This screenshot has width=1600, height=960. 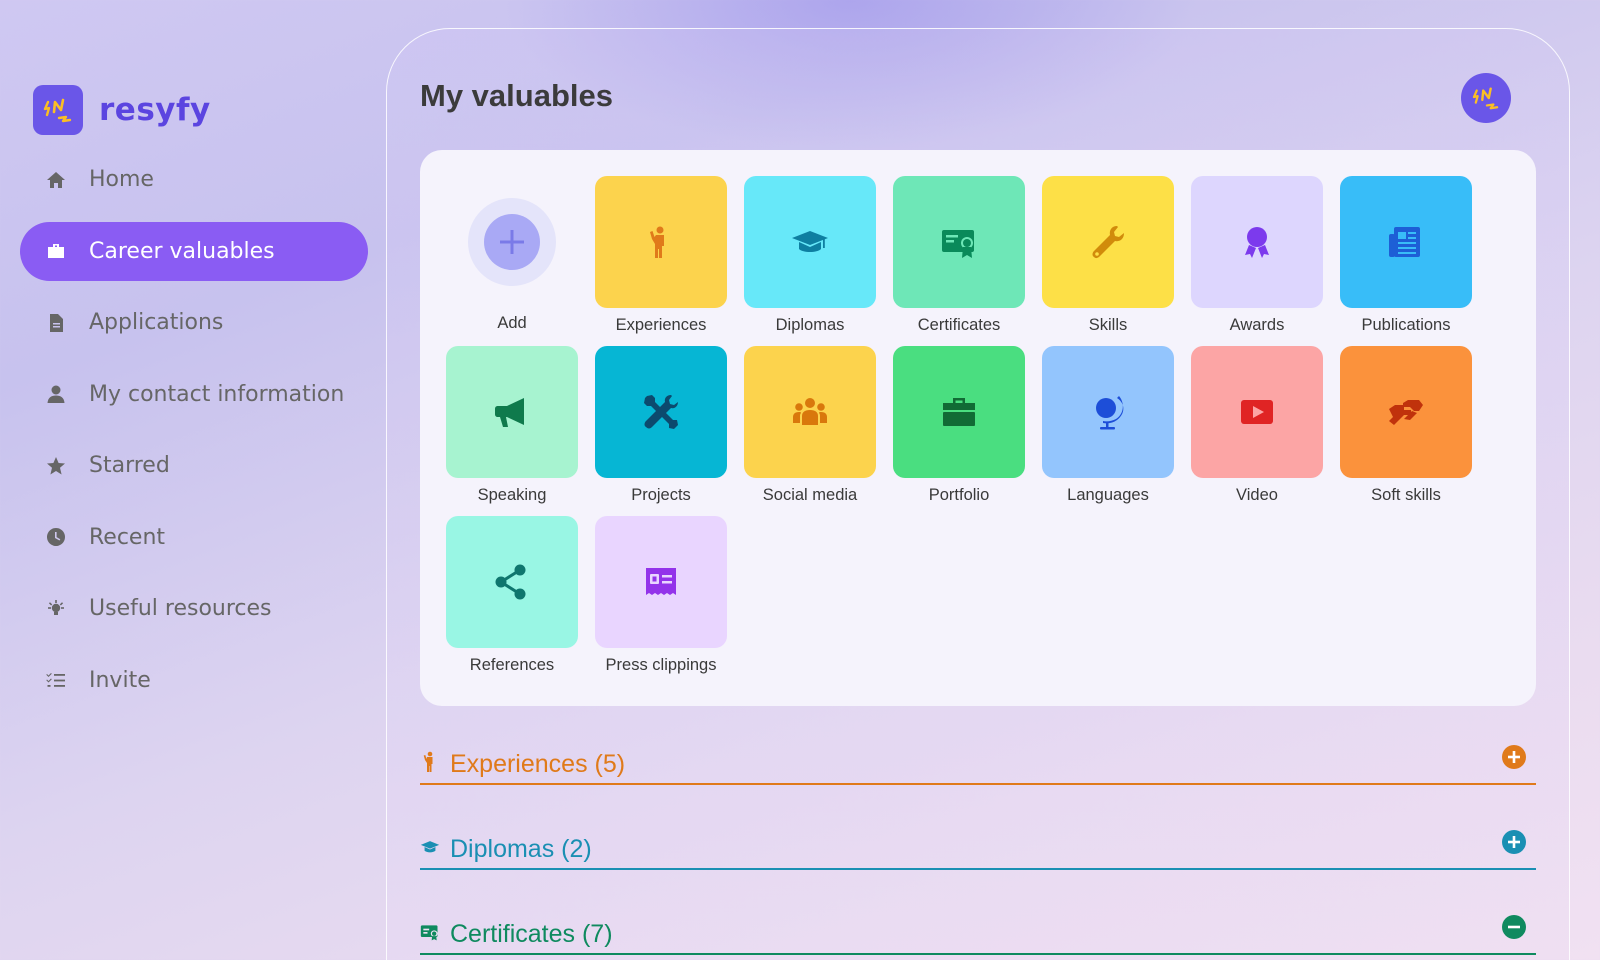 I want to click on clock-icon, so click(x=56, y=537).